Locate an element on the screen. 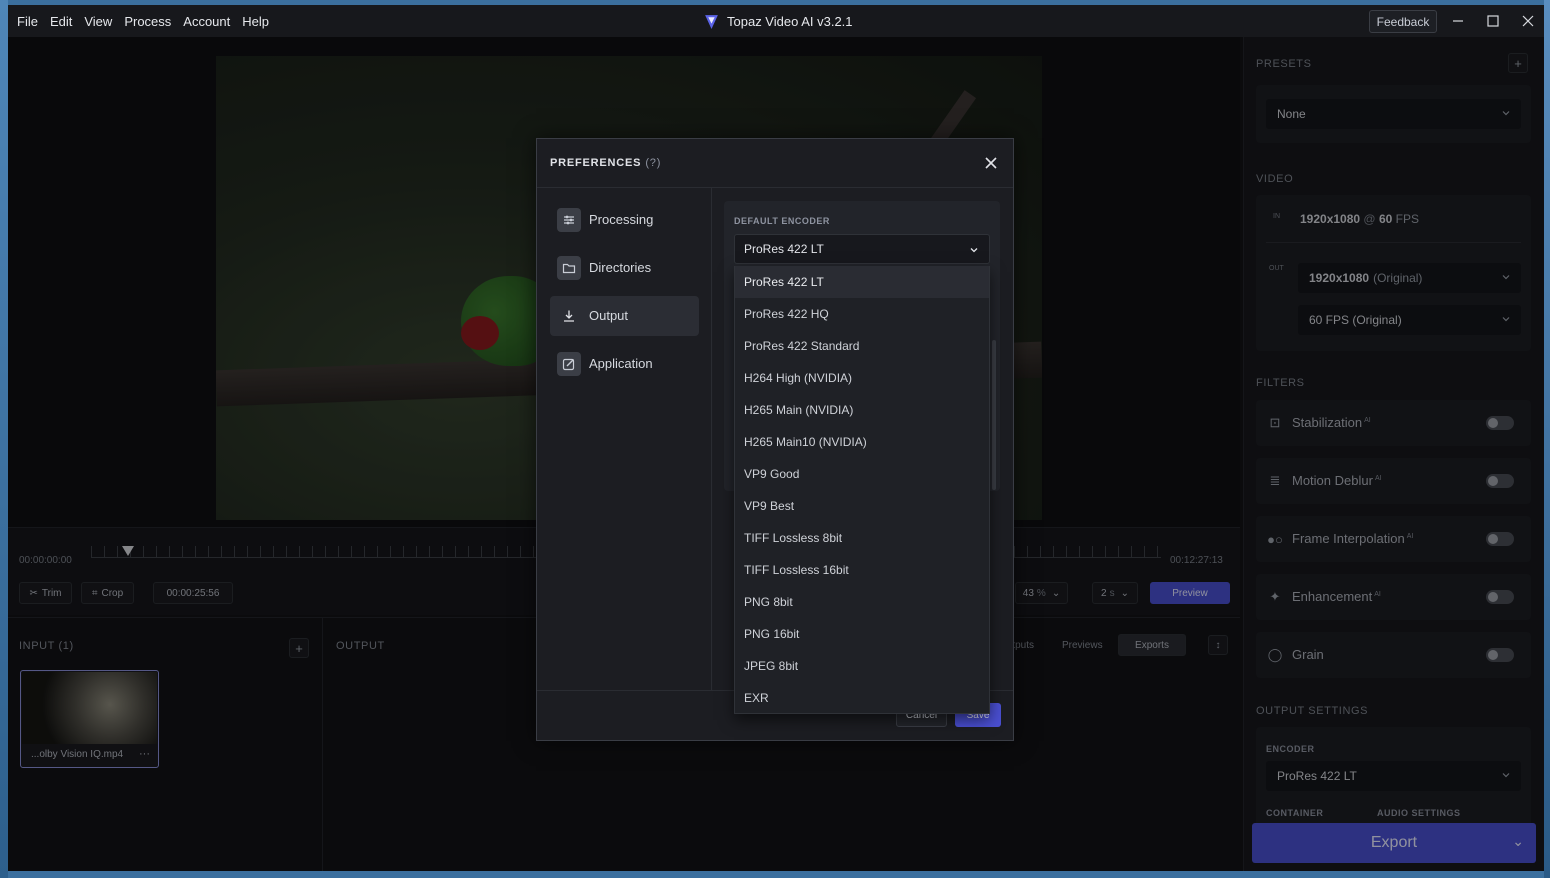 The height and width of the screenshot is (878, 1550). nav-label: Output is located at coordinates (609, 315).